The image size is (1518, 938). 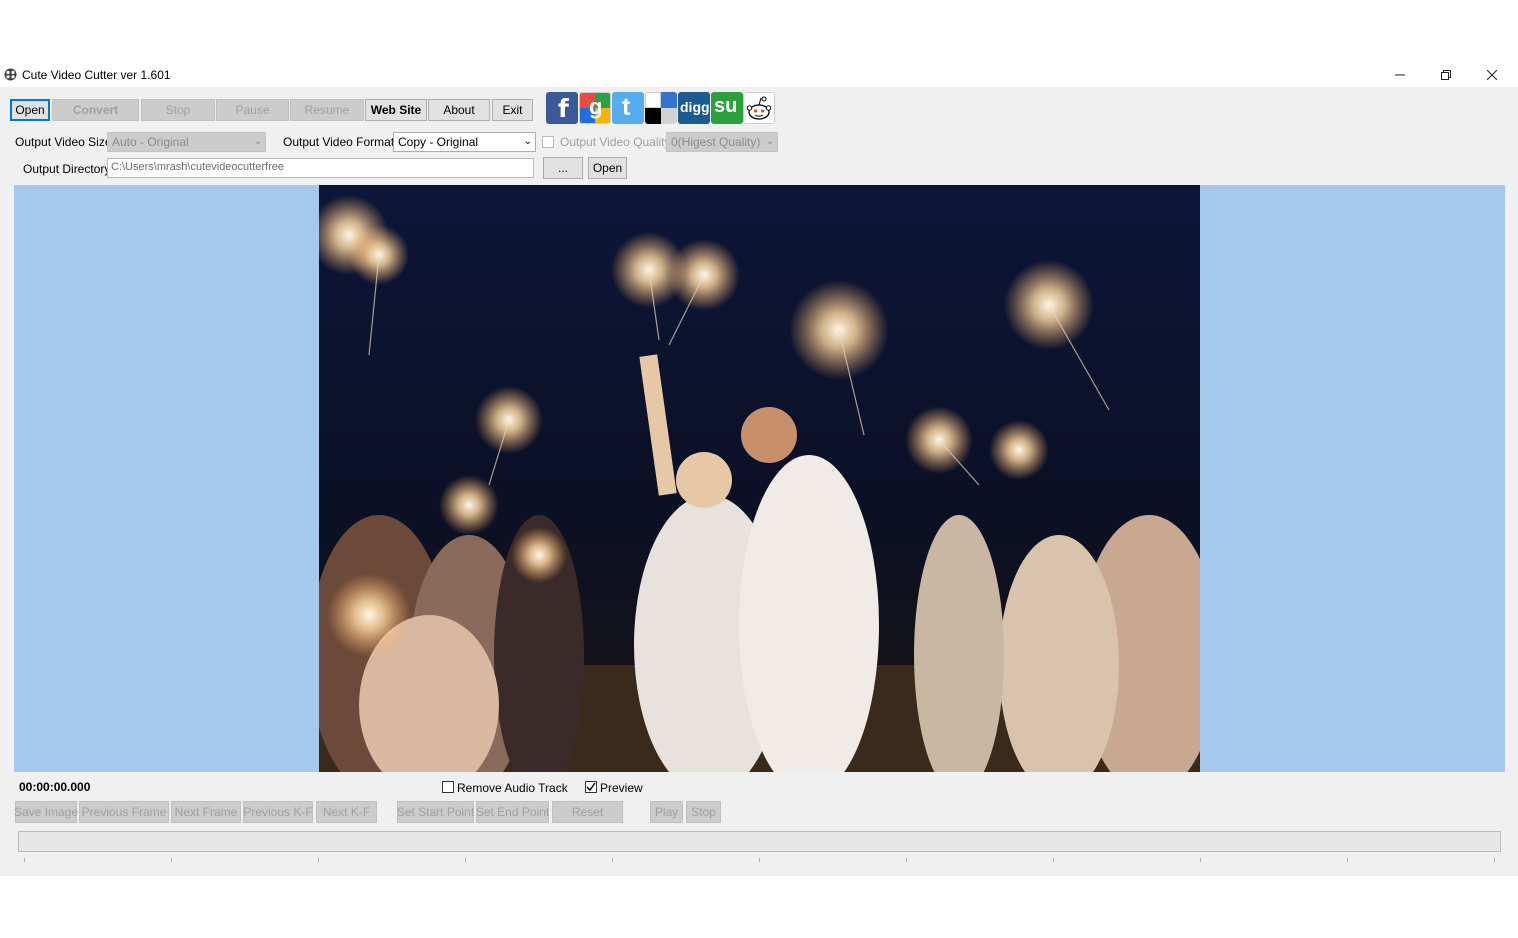 What do you see at coordinates (396, 110) in the screenshot?
I see `website-button: Web Site` at bounding box center [396, 110].